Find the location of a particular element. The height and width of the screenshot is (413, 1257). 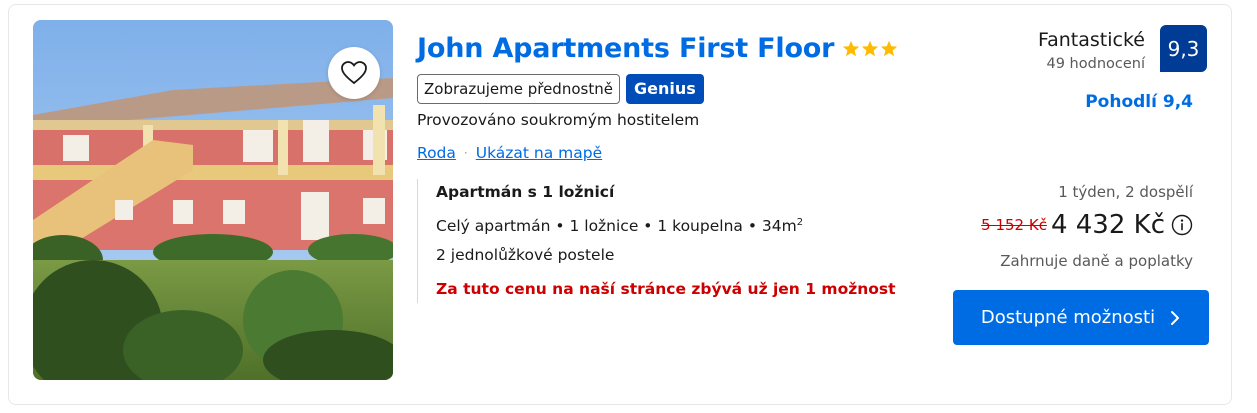

see-availability-button: Dostupné možnosti is located at coordinates (1081, 317).